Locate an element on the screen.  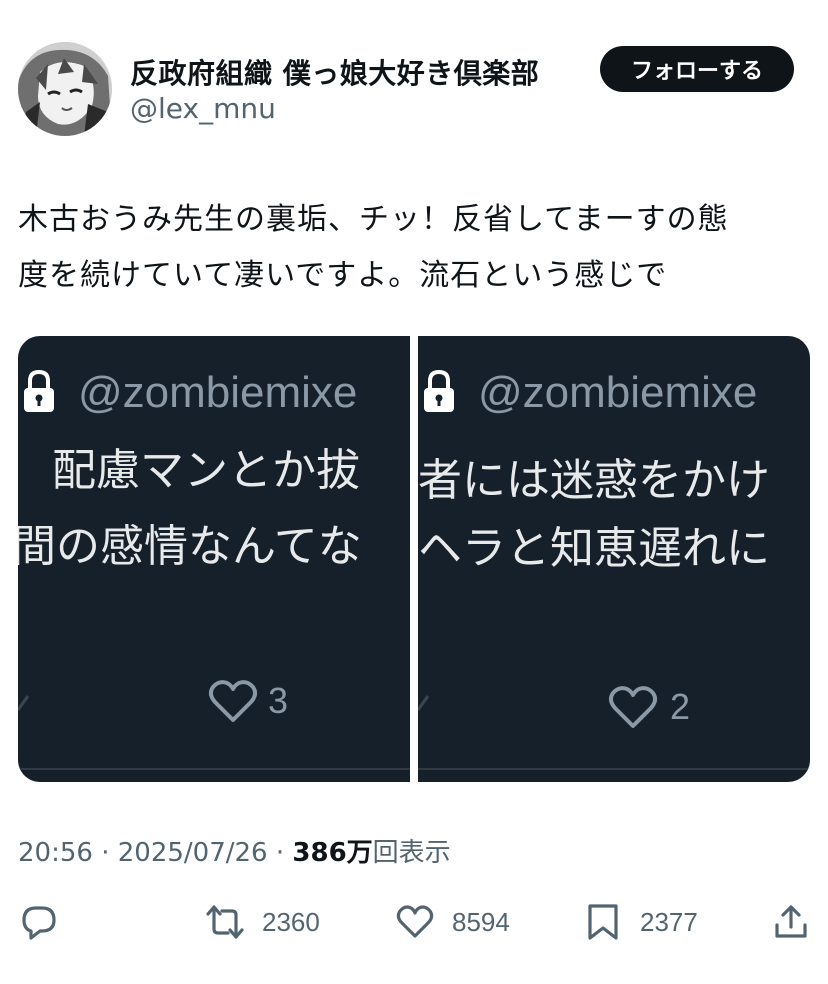
screenshot-text-line: 間の感情なんてな is located at coordinates (190, 546).